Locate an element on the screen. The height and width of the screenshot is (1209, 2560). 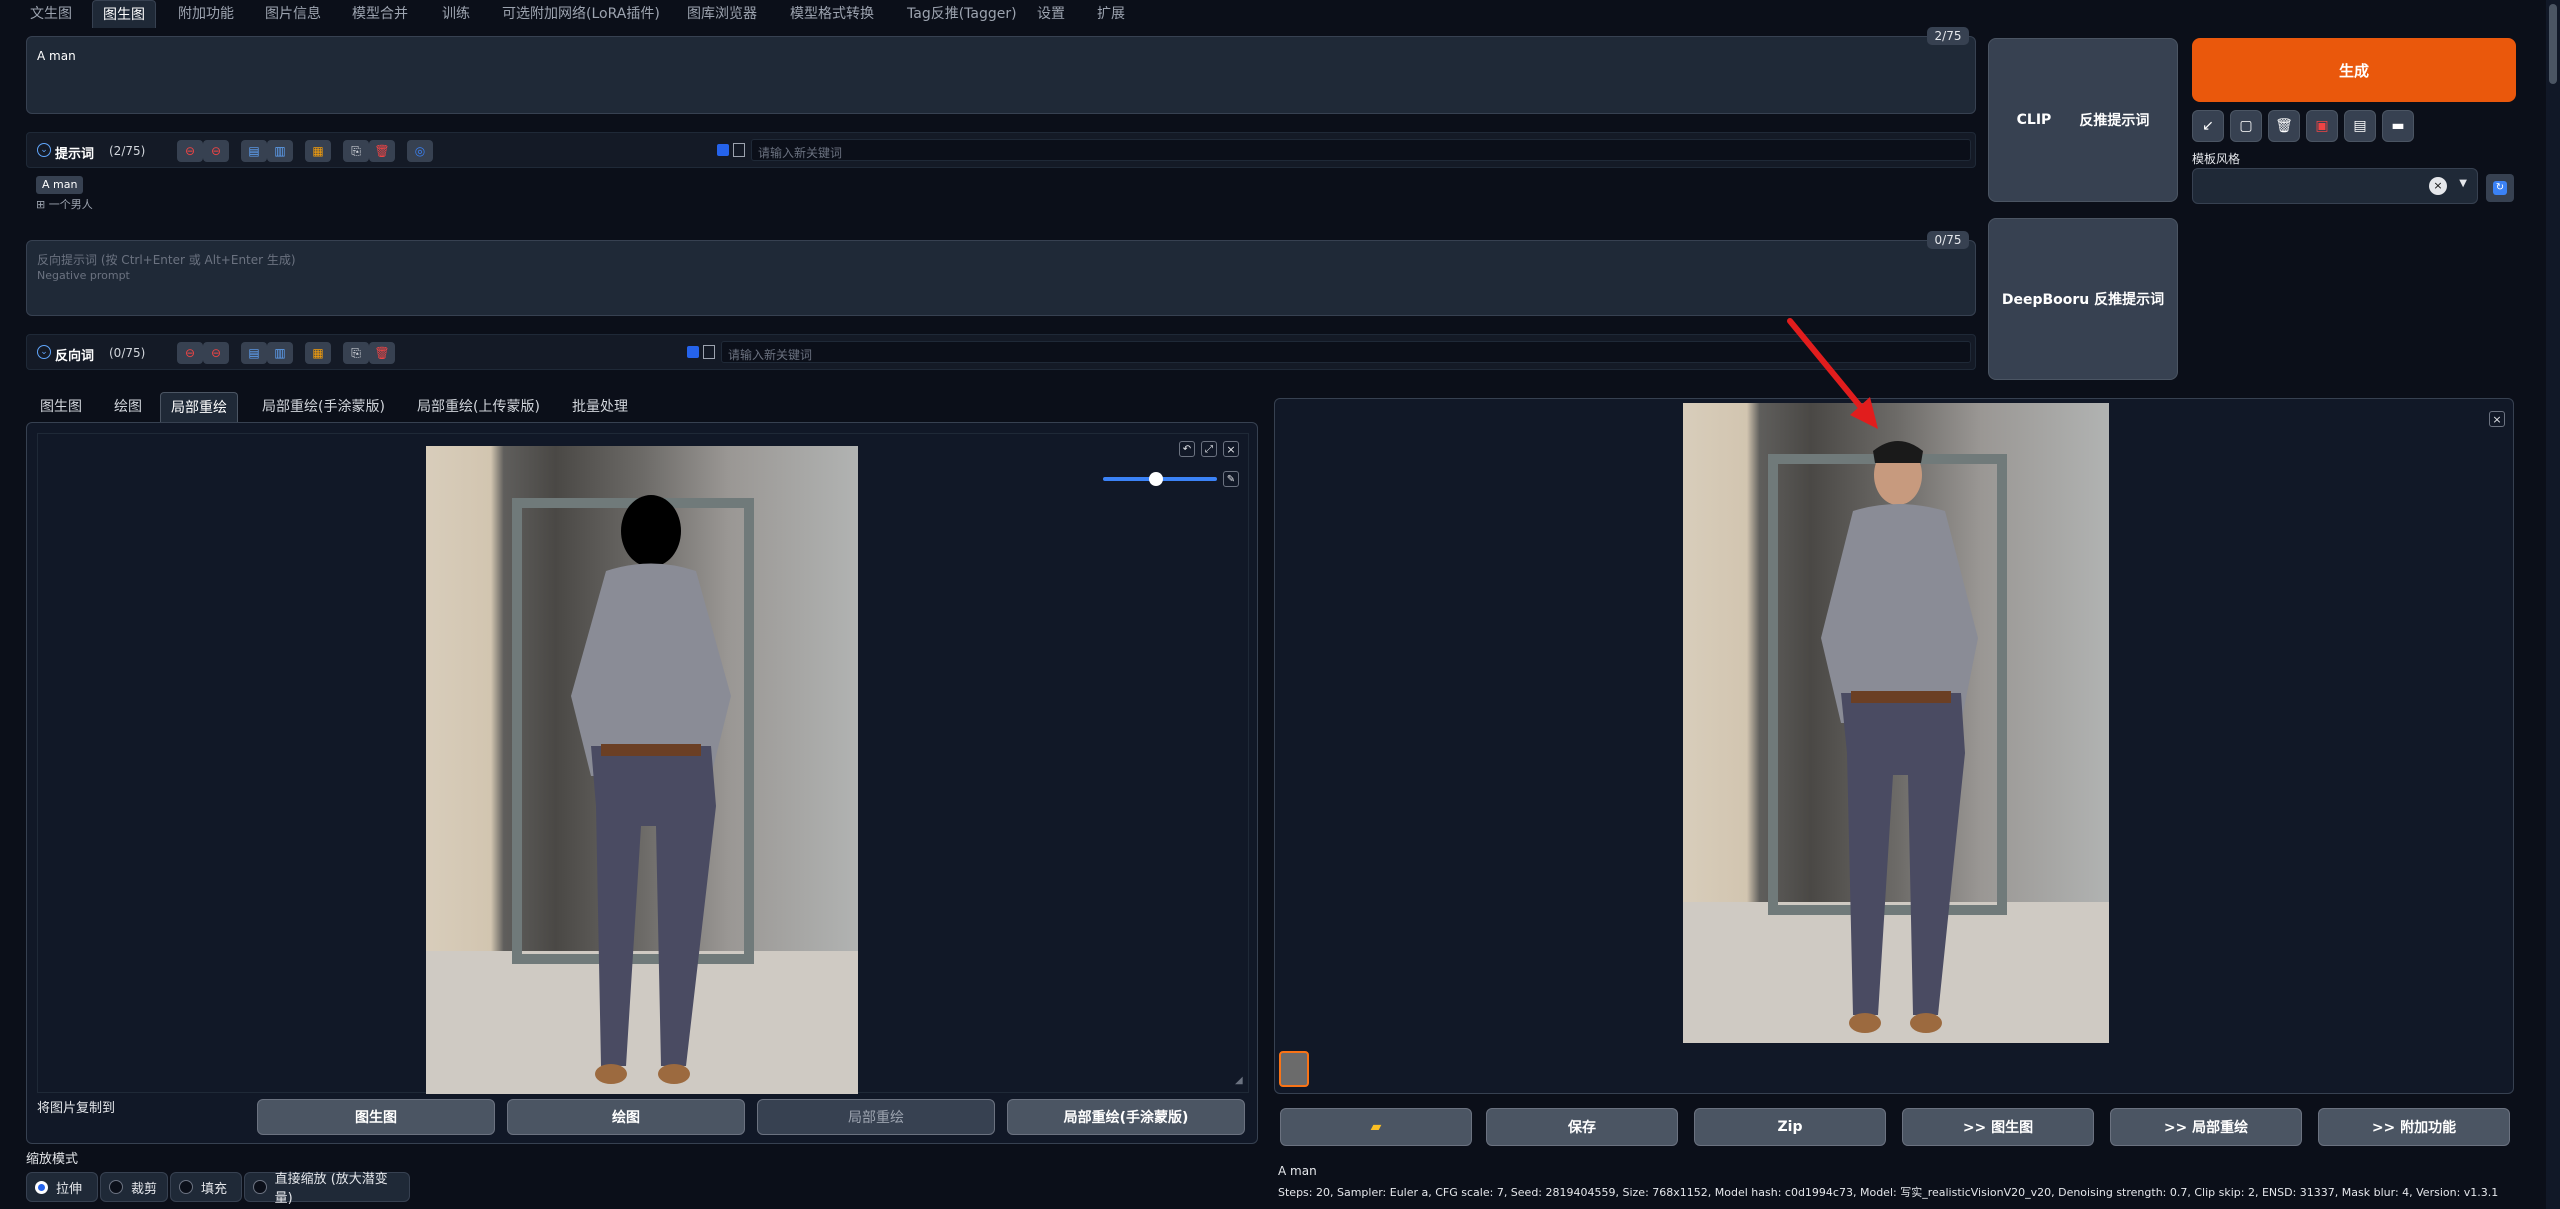
send-to-img2img-button: >> 图生图 is located at coordinates (1998, 1127).